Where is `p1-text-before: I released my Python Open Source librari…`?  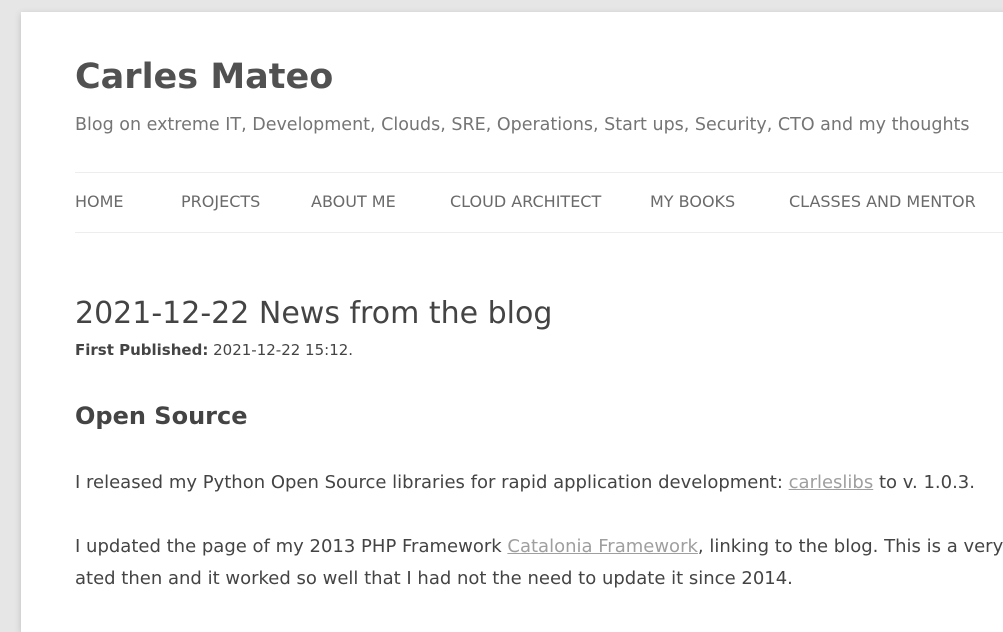 p1-text-before: I released my Python Open Source librari… is located at coordinates (432, 482).